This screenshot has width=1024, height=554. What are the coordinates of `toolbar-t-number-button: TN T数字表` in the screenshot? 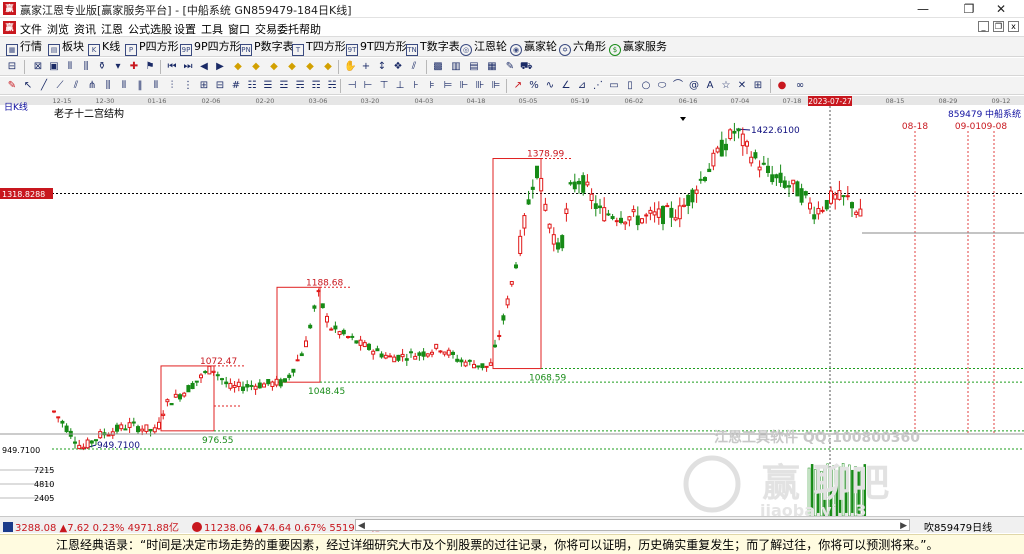 It's located at (433, 48).